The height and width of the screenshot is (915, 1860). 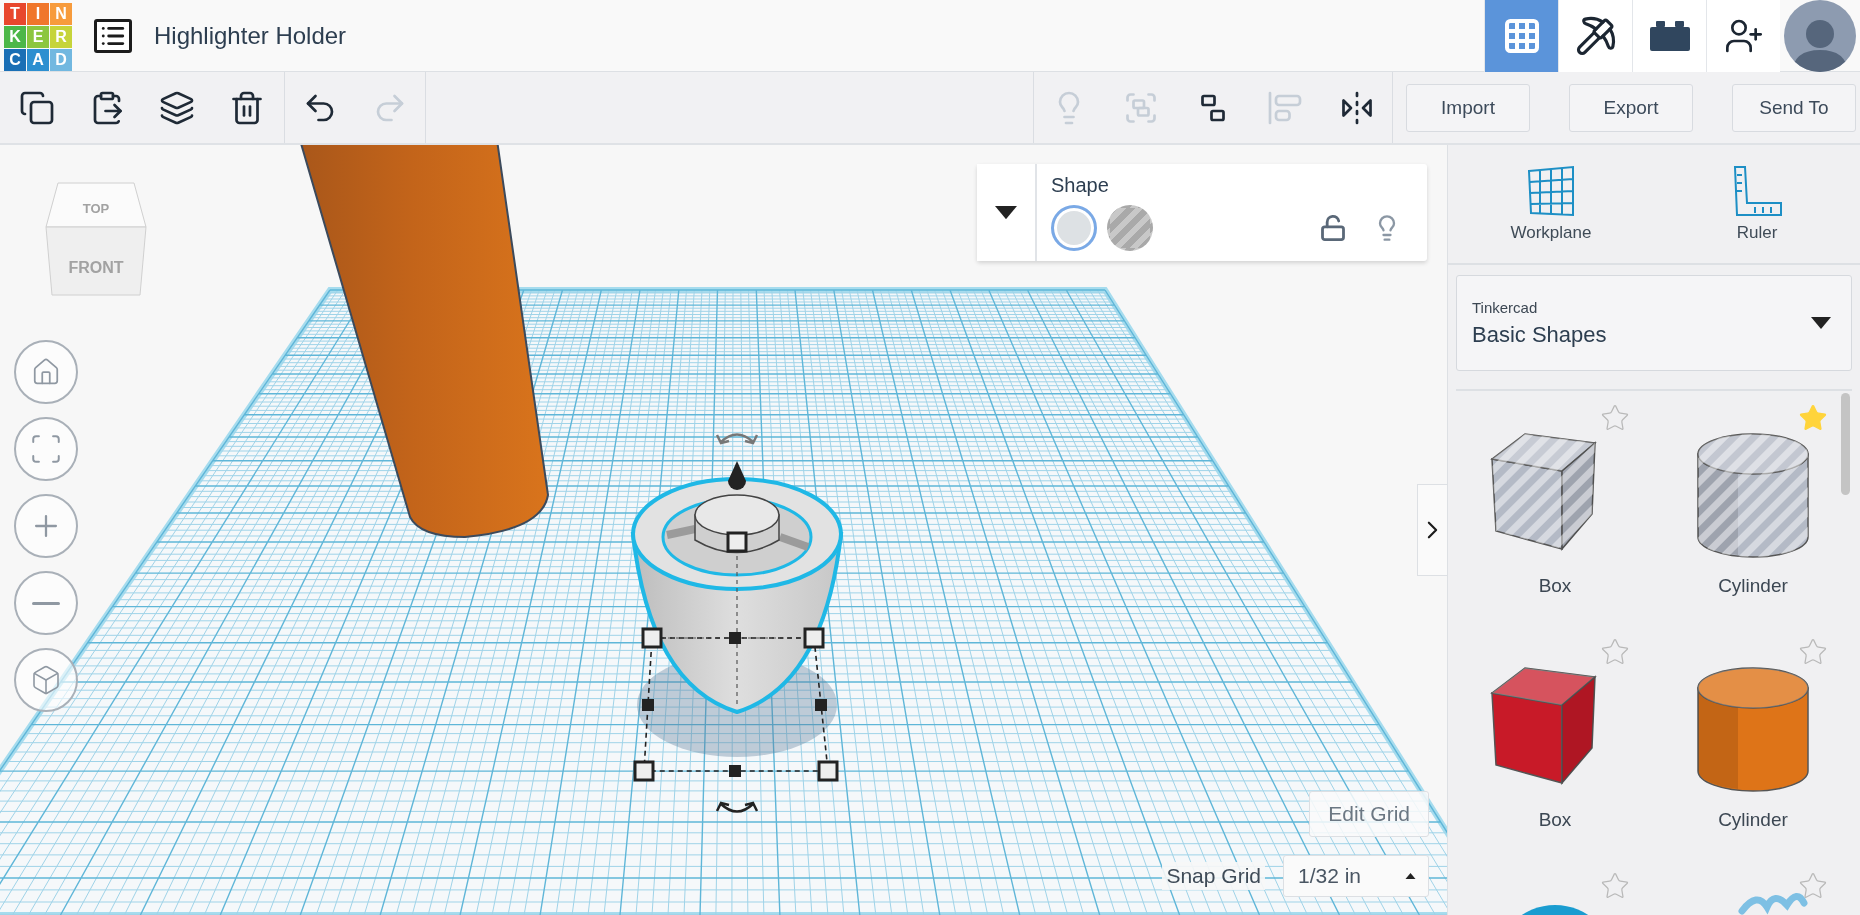 What do you see at coordinates (1080, 185) in the screenshot?
I see `inspector-title: Shape` at bounding box center [1080, 185].